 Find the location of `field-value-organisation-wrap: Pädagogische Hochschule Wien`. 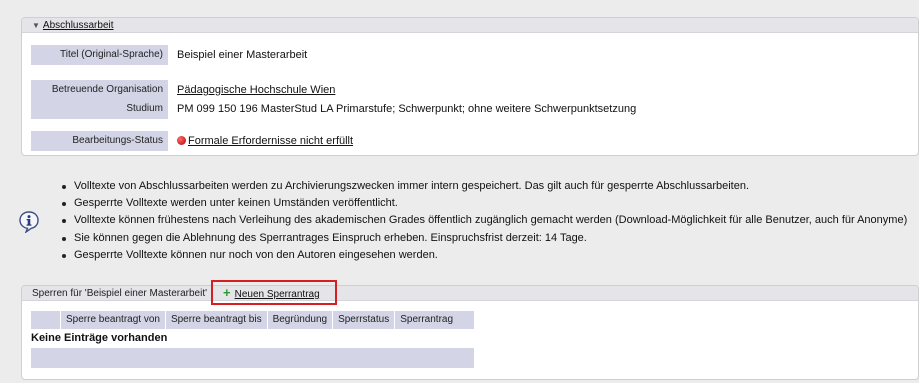

field-value-organisation-wrap: Pädagogische Hochschule Wien is located at coordinates (256, 90).